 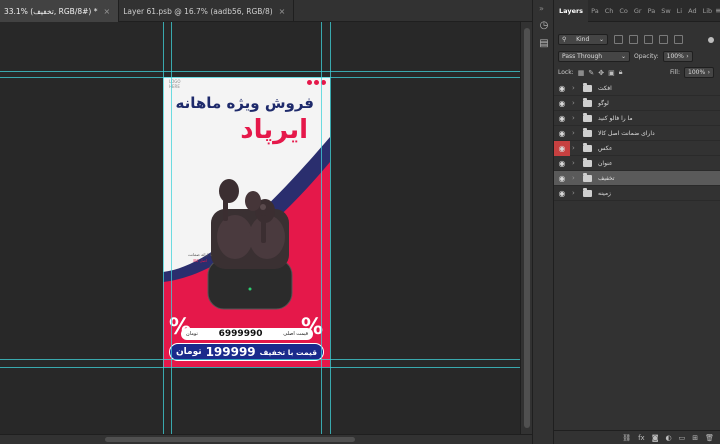 I want to click on lock-row: Lock: ▦ ✎ ✥ ▣ 🔒︎ Fill: 100% ›, so click(x=637, y=72).